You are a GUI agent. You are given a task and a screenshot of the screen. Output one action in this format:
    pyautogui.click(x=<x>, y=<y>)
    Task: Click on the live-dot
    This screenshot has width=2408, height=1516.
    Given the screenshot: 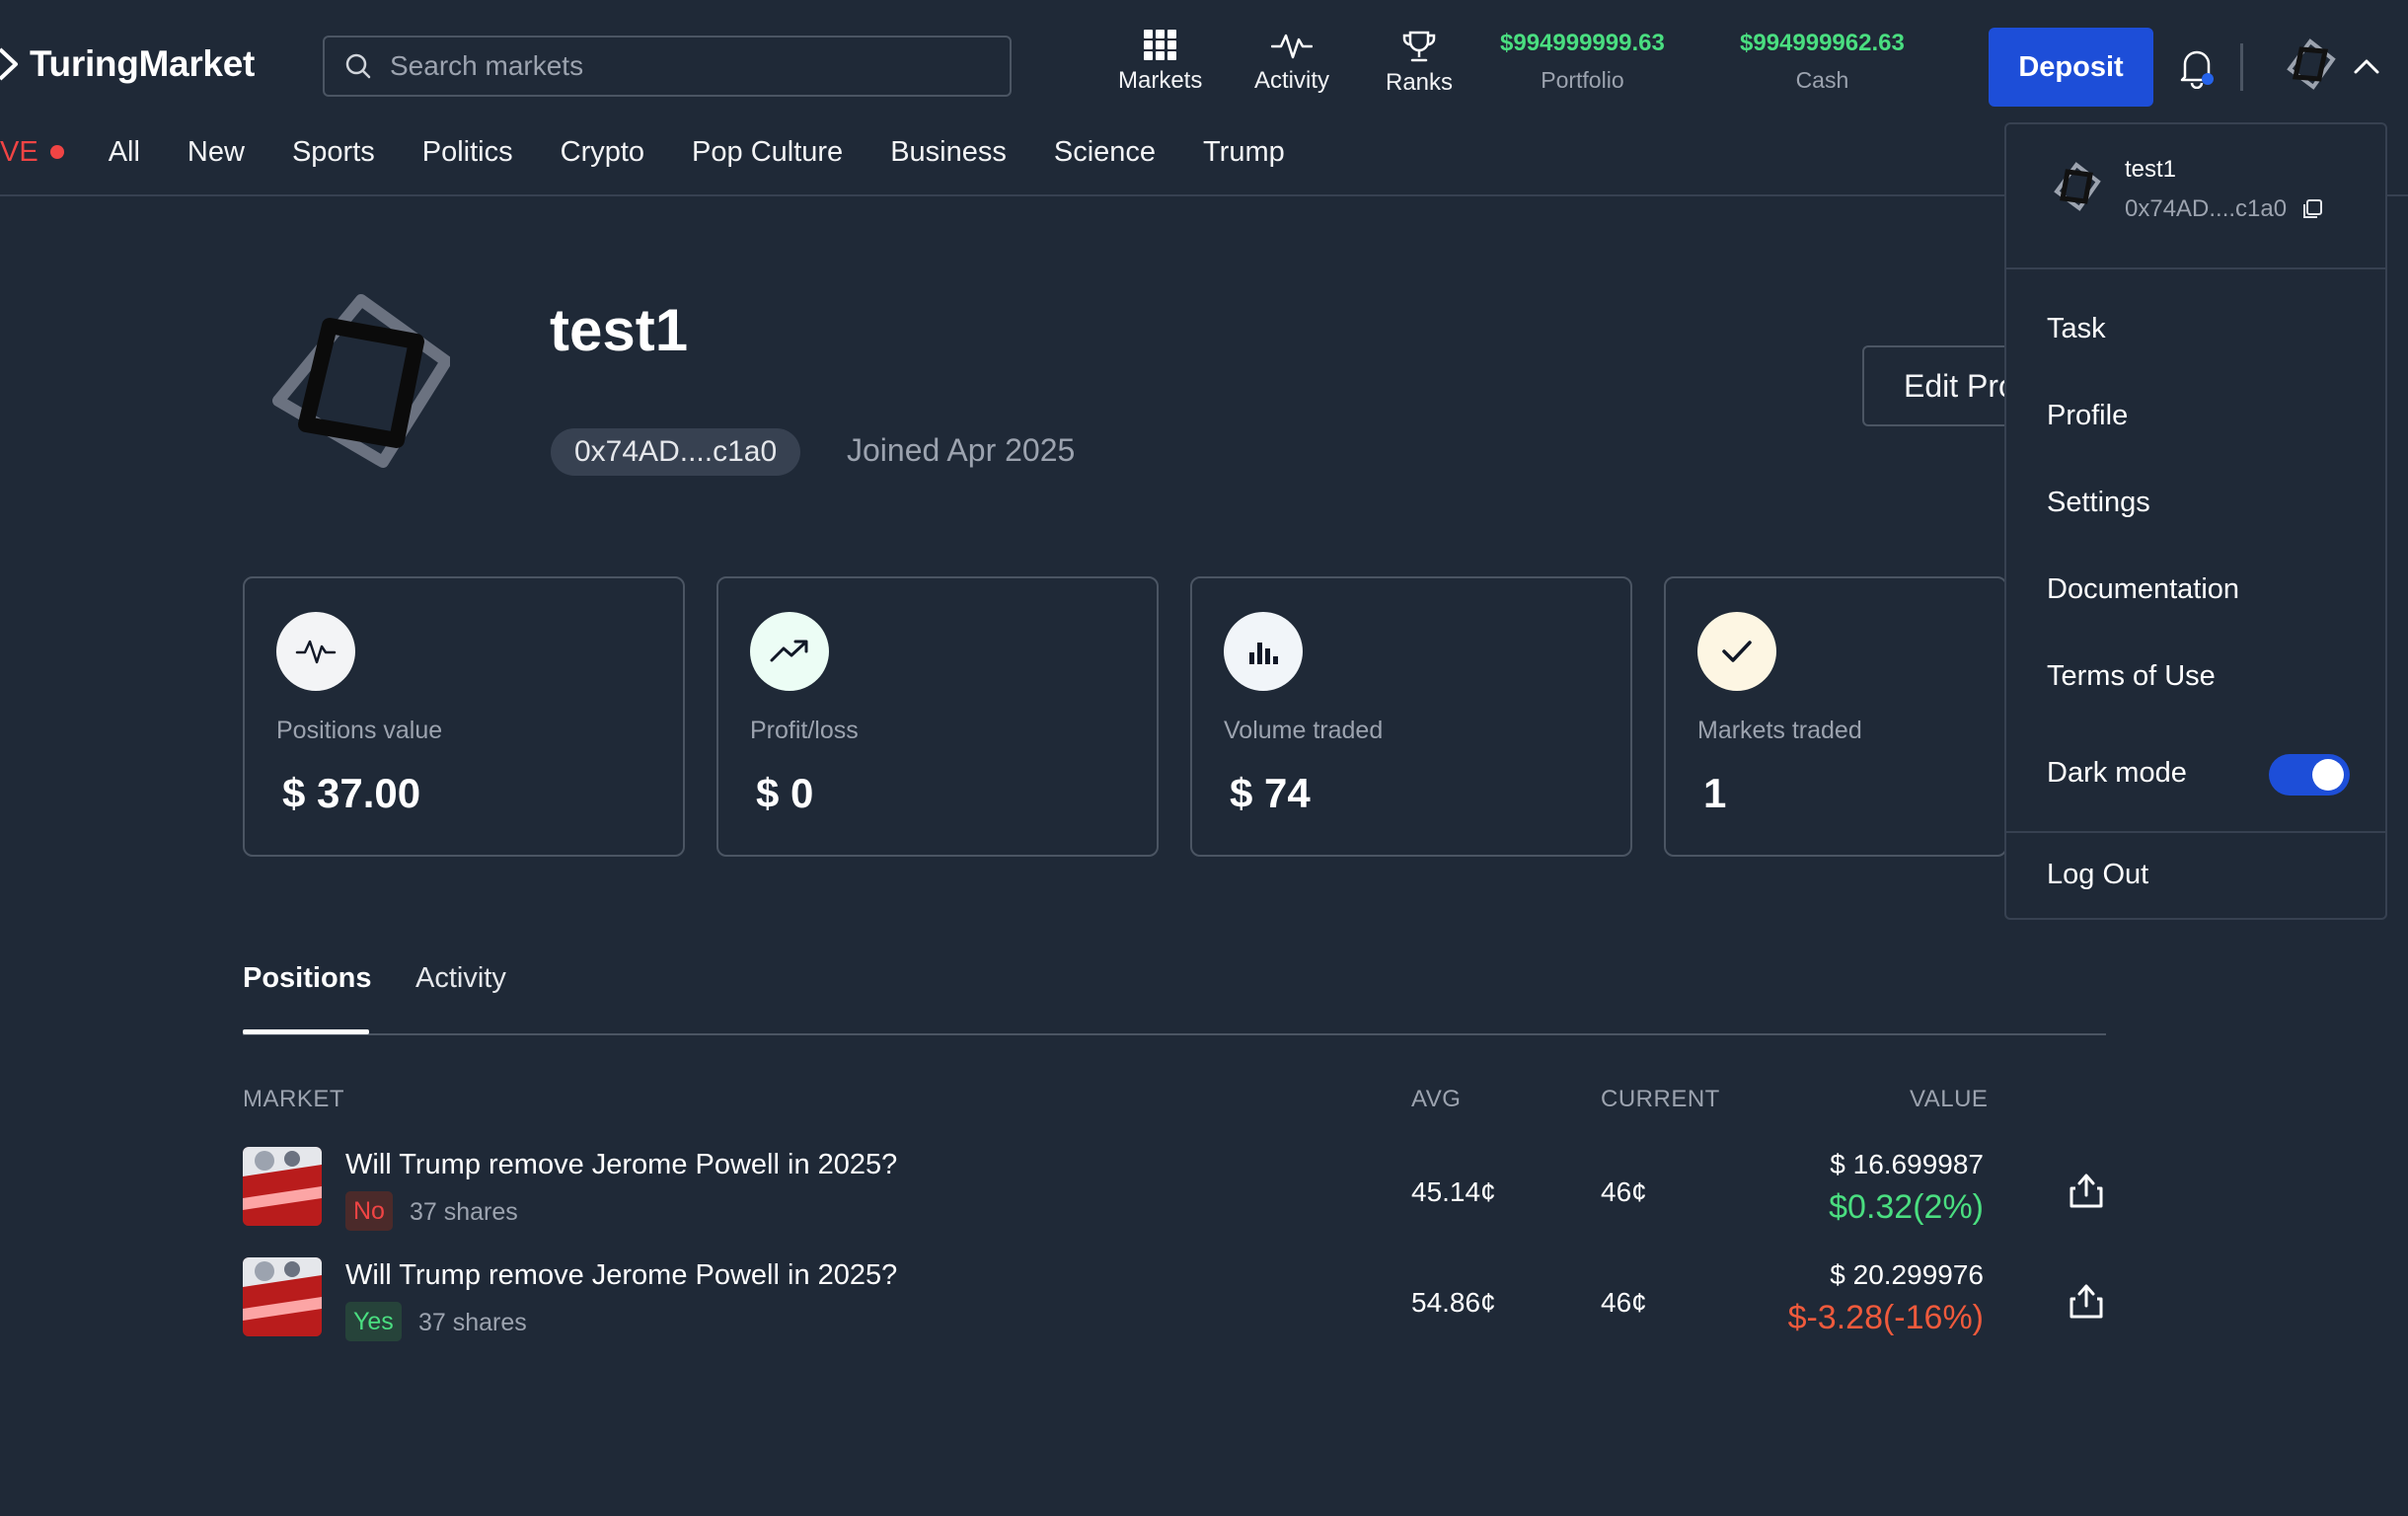 What is the action you would take?
    pyautogui.click(x=57, y=152)
    